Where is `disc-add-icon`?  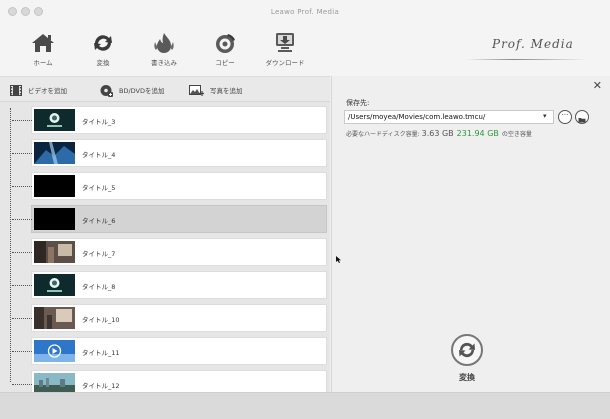 disc-add-icon is located at coordinates (106, 90).